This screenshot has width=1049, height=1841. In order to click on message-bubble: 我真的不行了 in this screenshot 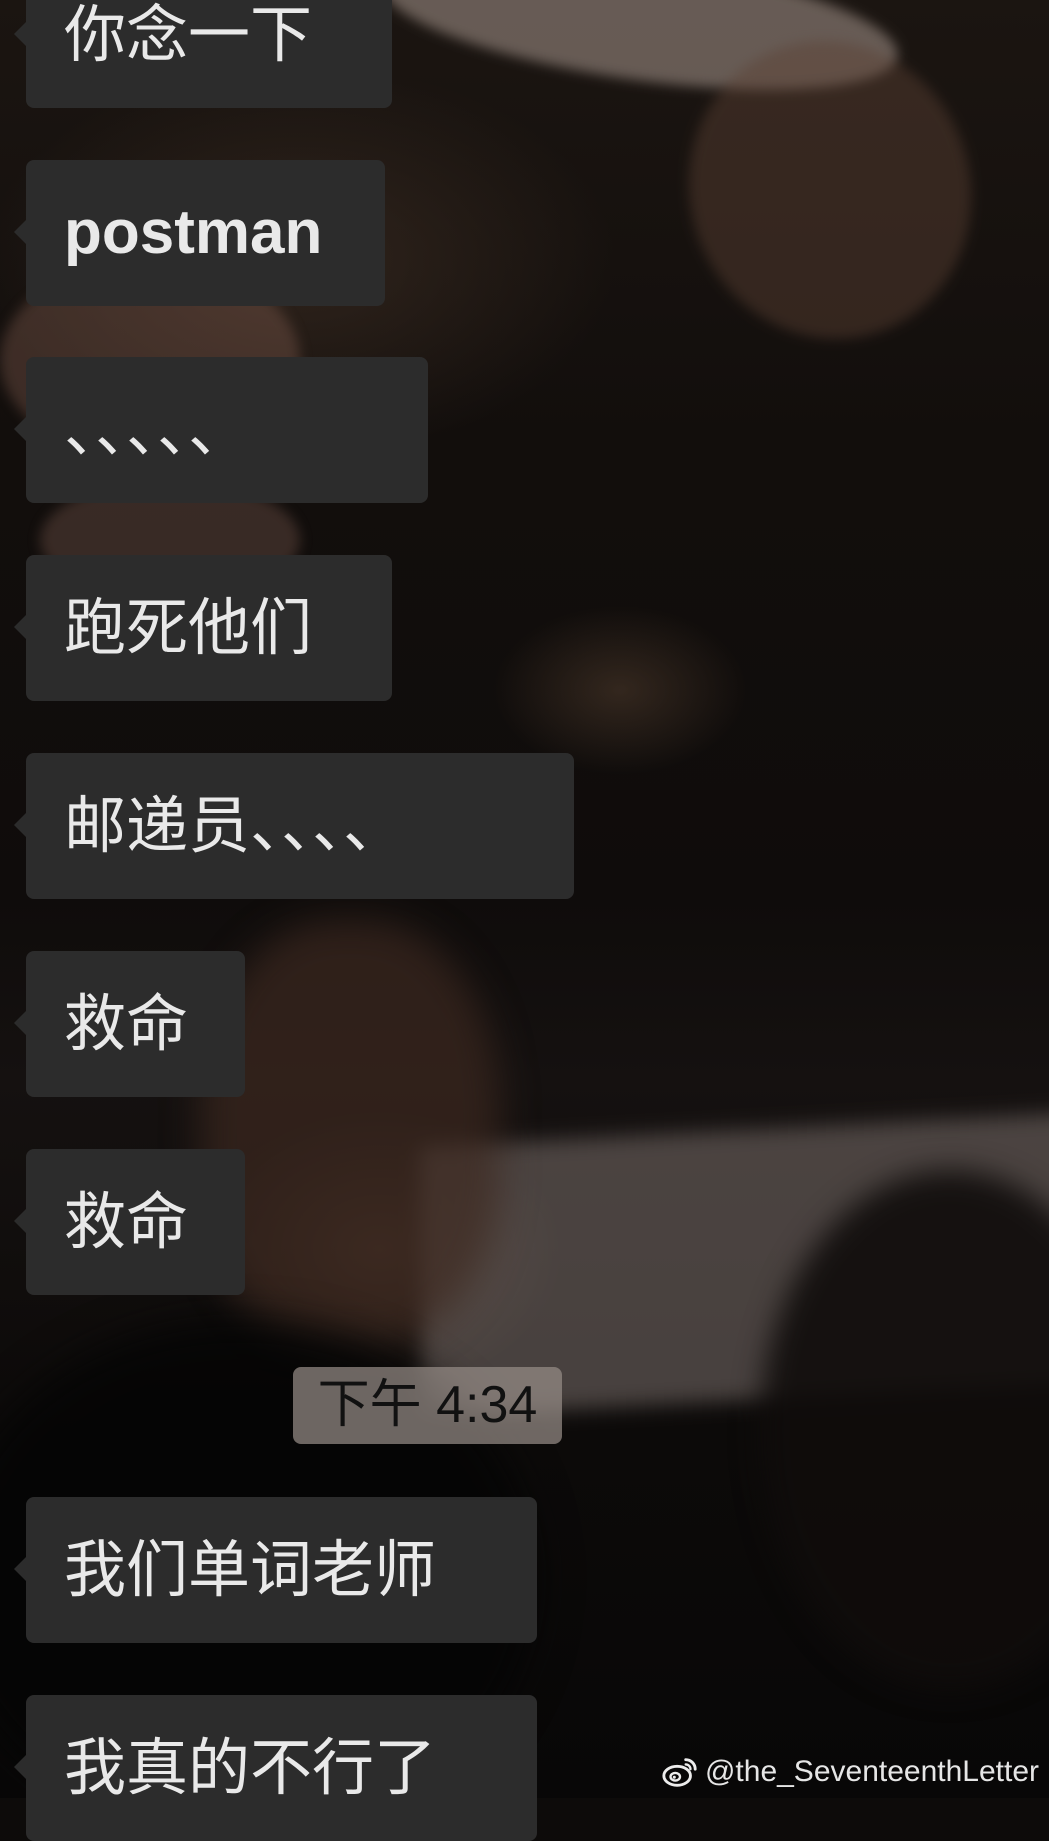, I will do `click(275, 1768)`.